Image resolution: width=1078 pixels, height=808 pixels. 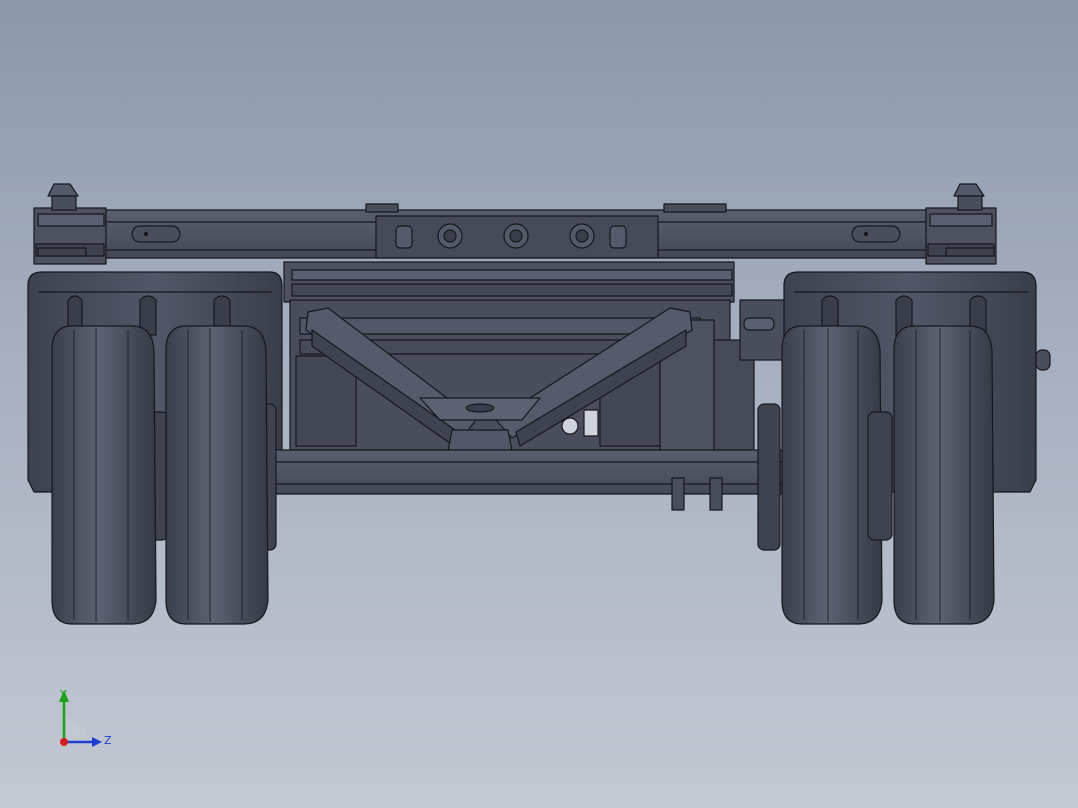 What do you see at coordinates (820, 475) in the screenshot?
I see `right-inner-wheel` at bounding box center [820, 475].